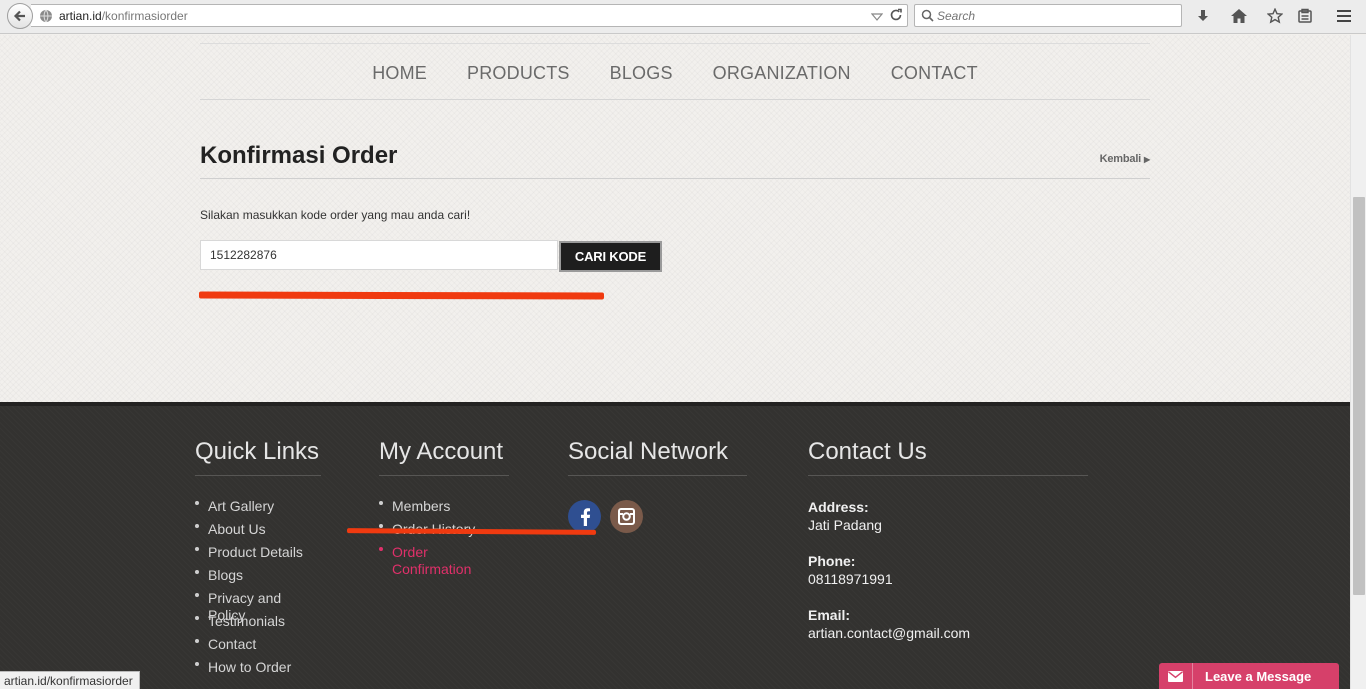 Image resolution: width=1366 pixels, height=689 pixels. I want to click on footer-link-product-details: Product Details, so click(258, 552).